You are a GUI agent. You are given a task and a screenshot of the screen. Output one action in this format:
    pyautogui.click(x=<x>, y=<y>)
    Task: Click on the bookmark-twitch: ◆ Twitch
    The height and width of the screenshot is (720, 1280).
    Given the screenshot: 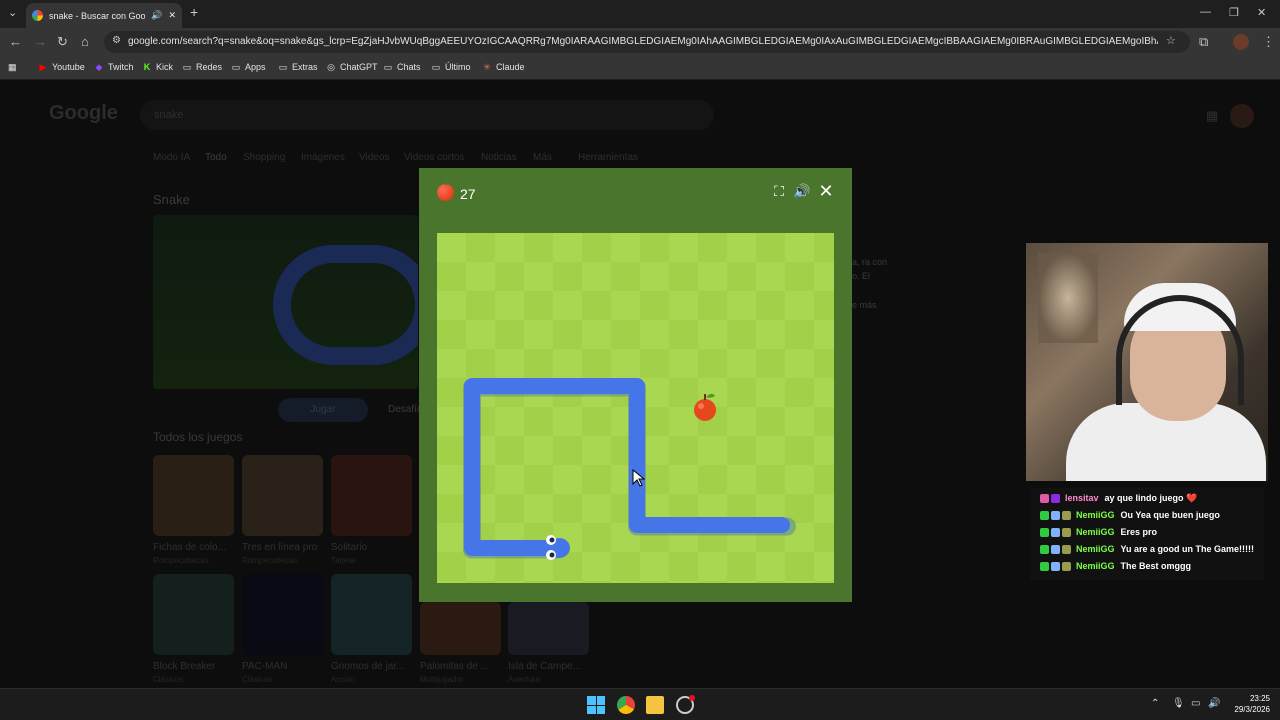 What is the action you would take?
    pyautogui.click(x=114, y=67)
    